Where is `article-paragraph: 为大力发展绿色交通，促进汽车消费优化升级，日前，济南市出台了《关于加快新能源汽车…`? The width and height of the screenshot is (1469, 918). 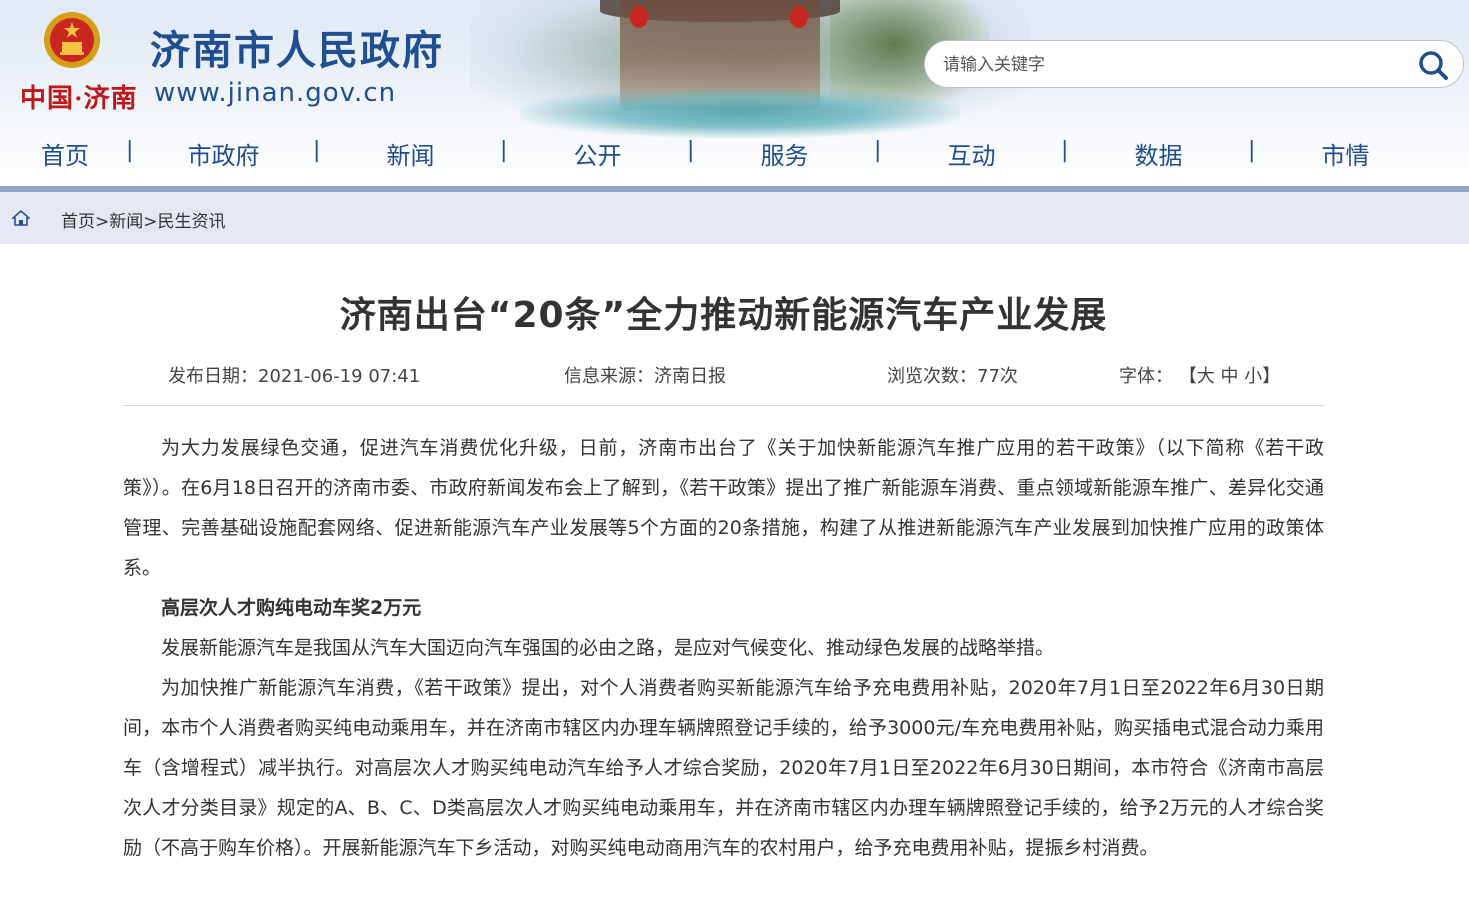
article-paragraph: 为大力发展绿色交通，促进汽车消费优化升级，日前，济南市出台了《关于加快新能源汽车… is located at coordinates (723, 508).